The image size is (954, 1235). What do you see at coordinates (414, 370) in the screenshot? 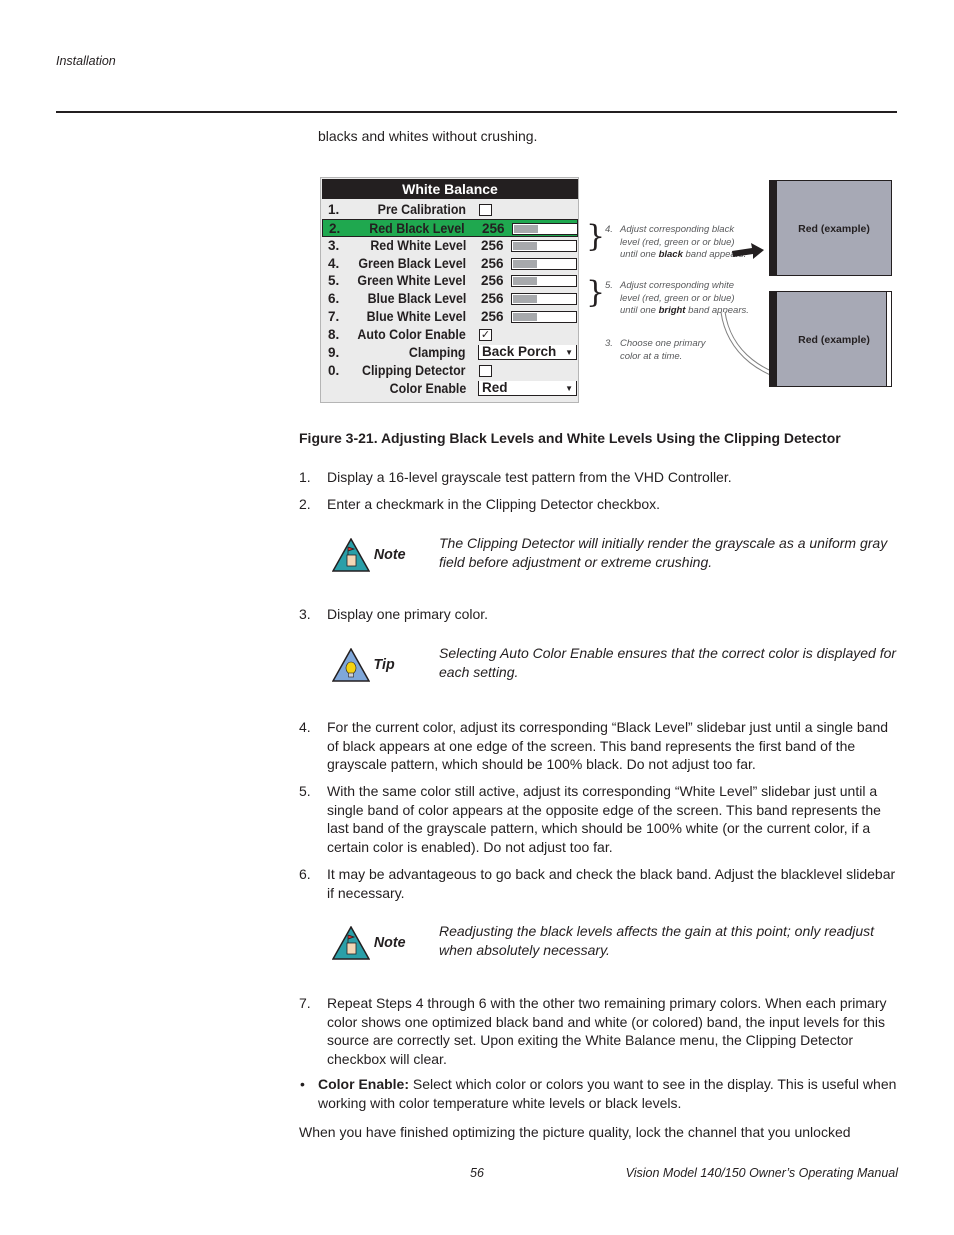
I see `menu-row-label: Clipping Detector` at bounding box center [414, 370].